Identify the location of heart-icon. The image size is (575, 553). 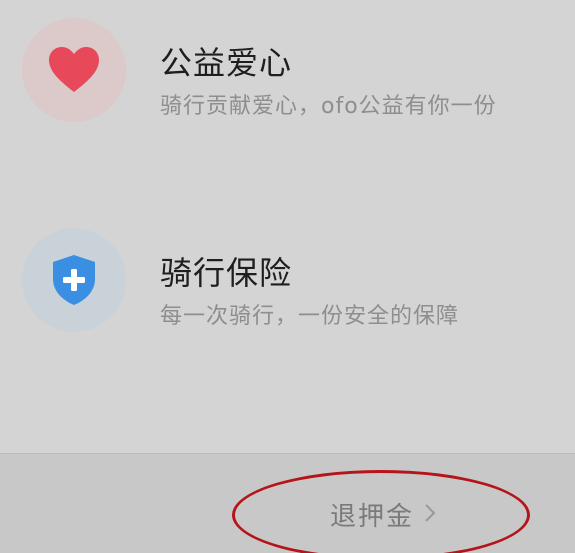
(74, 69).